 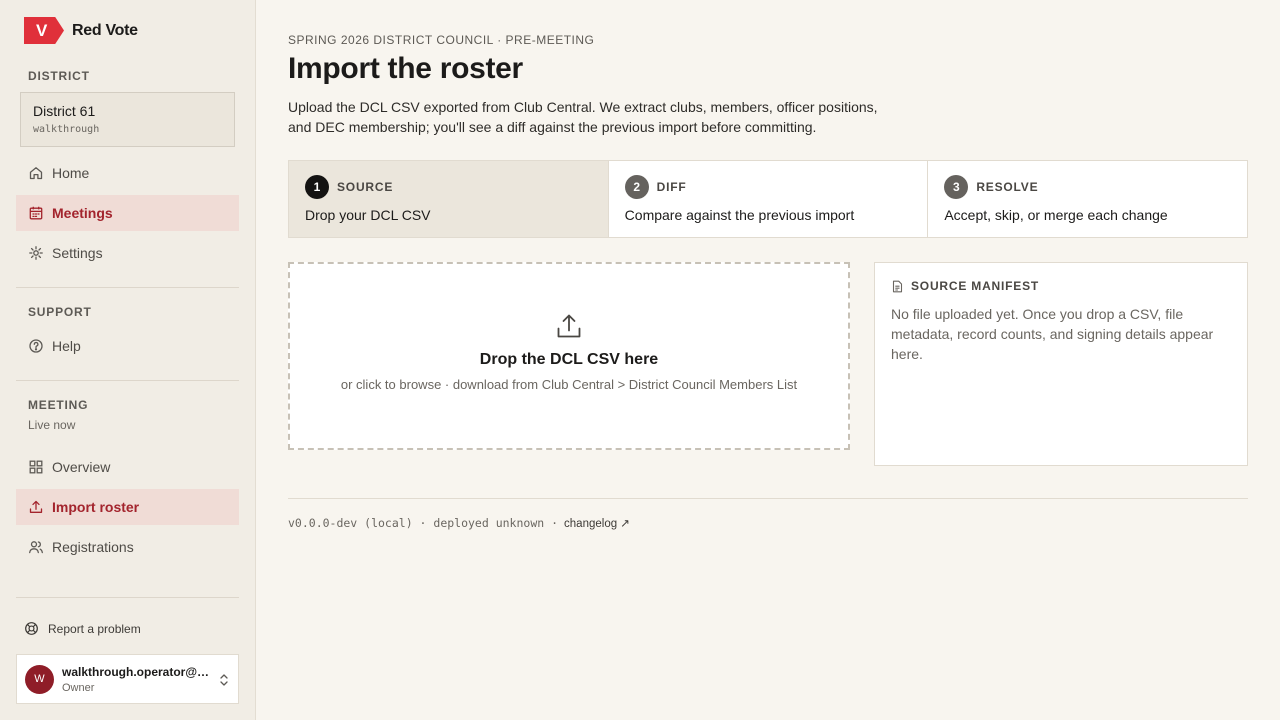 I want to click on district-sub: walkthrough, so click(x=66, y=129).